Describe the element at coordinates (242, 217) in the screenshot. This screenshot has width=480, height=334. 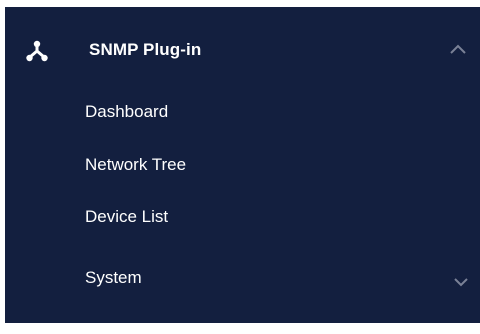
I see `sidebar-item-device-list: Device List` at that location.